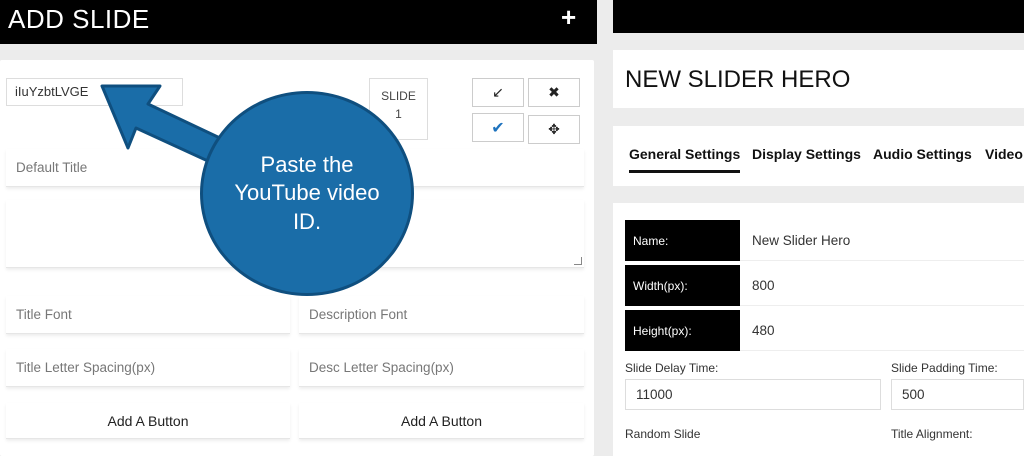  I want to click on plus-icon: +, so click(568, 17).